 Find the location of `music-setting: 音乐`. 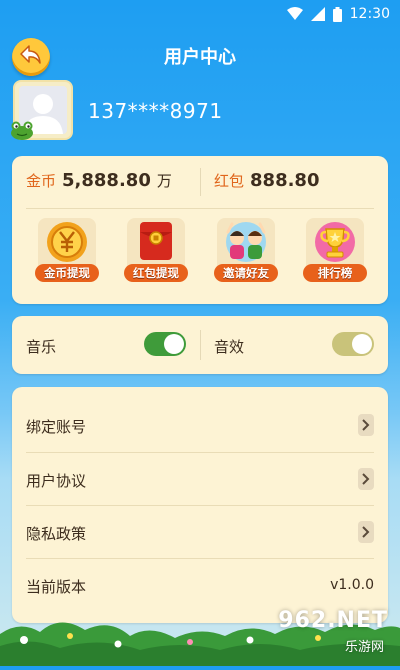

music-setting: 音乐 is located at coordinates (106, 345).